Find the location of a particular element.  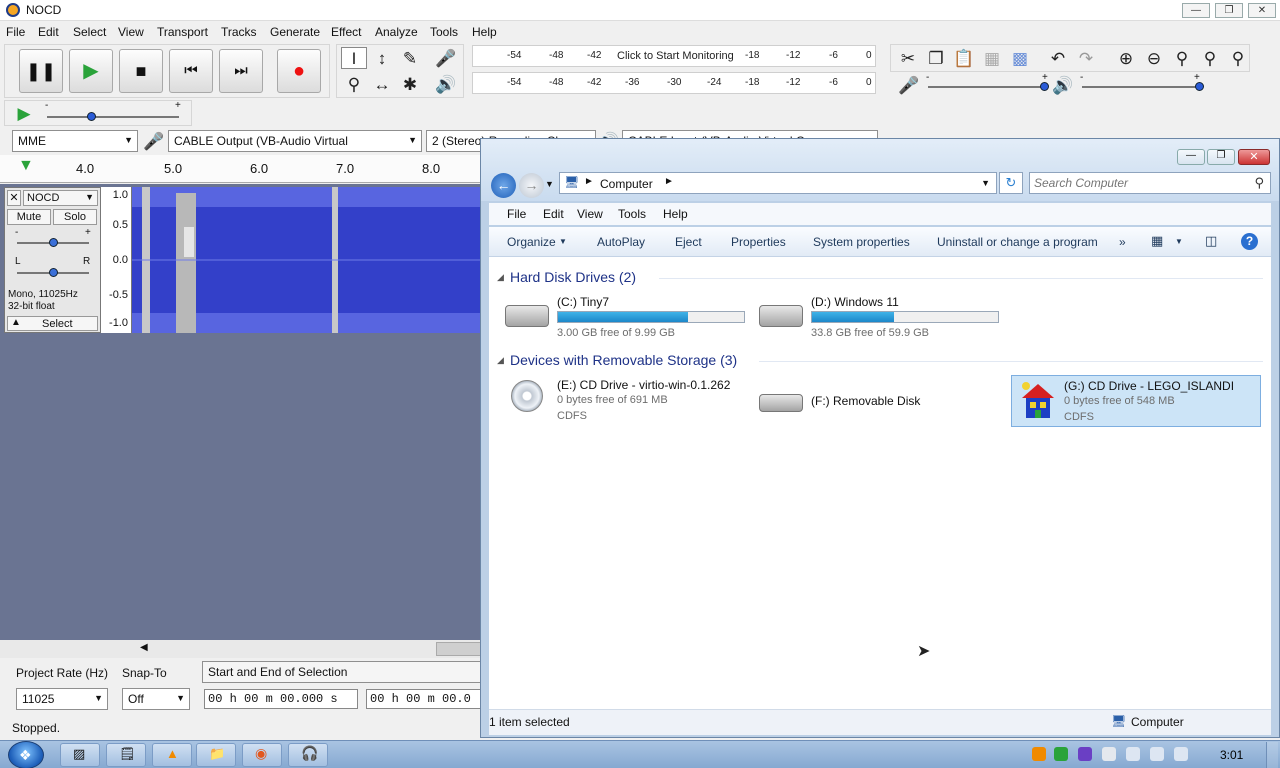

scroll-left-icon: ◀ is located at coordinates (144, 647).